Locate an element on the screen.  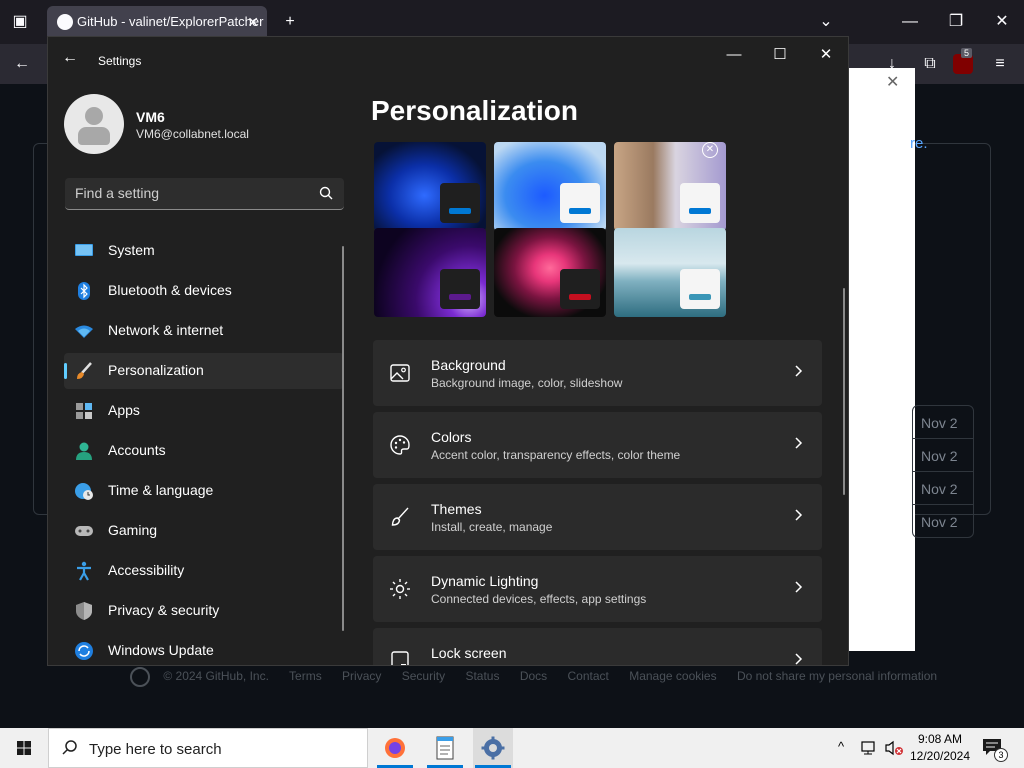
notification-count-badge: 3 is located at coordinates (1001, 755).